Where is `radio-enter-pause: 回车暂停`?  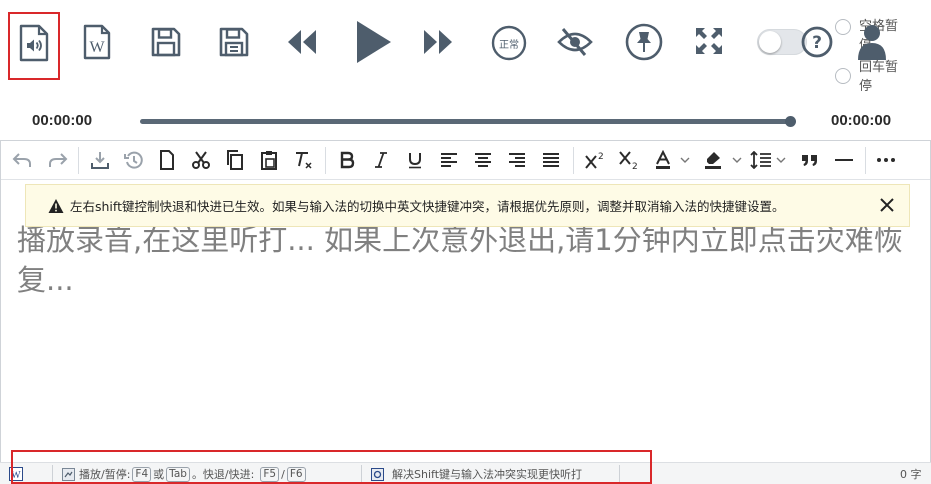
radio-enter-pause: 回车暂停 is located at coordinates (871, 77).